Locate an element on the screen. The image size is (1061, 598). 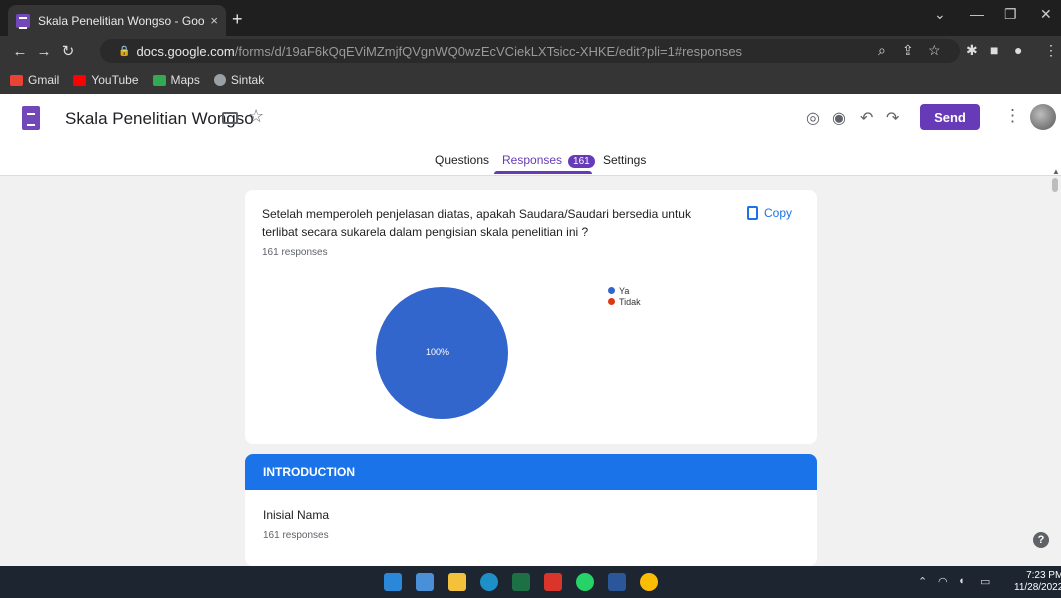
forward-icon: → is located at coordinates (44, 51).